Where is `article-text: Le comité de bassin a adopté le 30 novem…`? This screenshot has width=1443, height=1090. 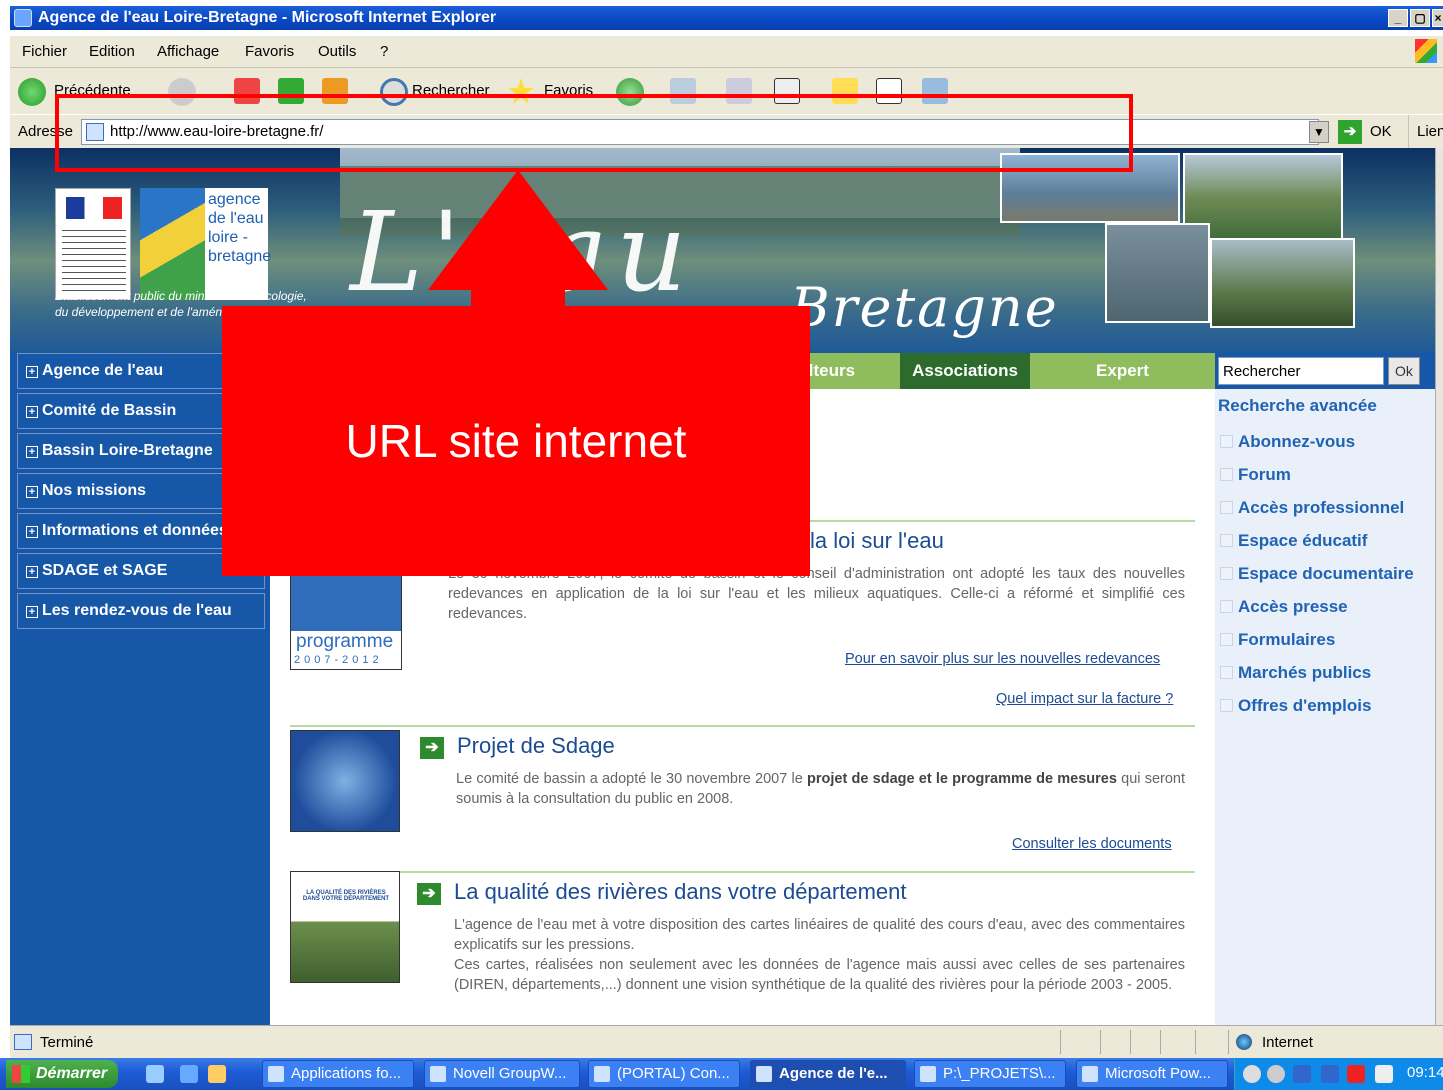
article-text: Le comité de bassin a adopté le 30 novem… is located at coordinates (821, 789).